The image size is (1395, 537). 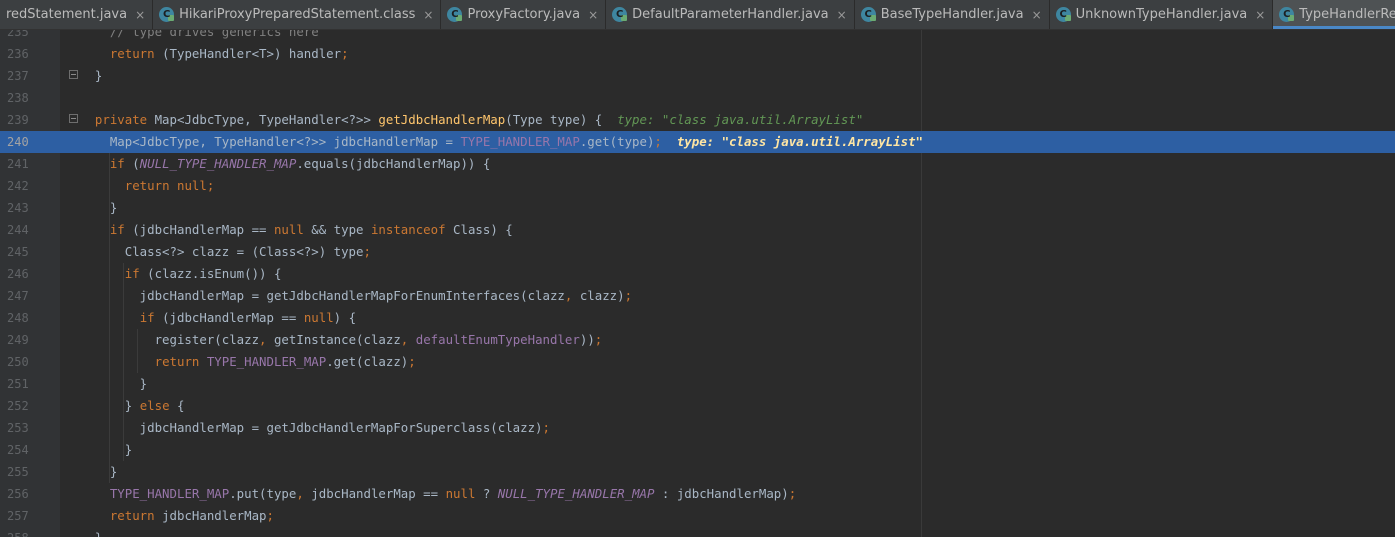 I want to click on tab-label: HikariProxyPreparedStatement.class, so click(x=297, y=14).